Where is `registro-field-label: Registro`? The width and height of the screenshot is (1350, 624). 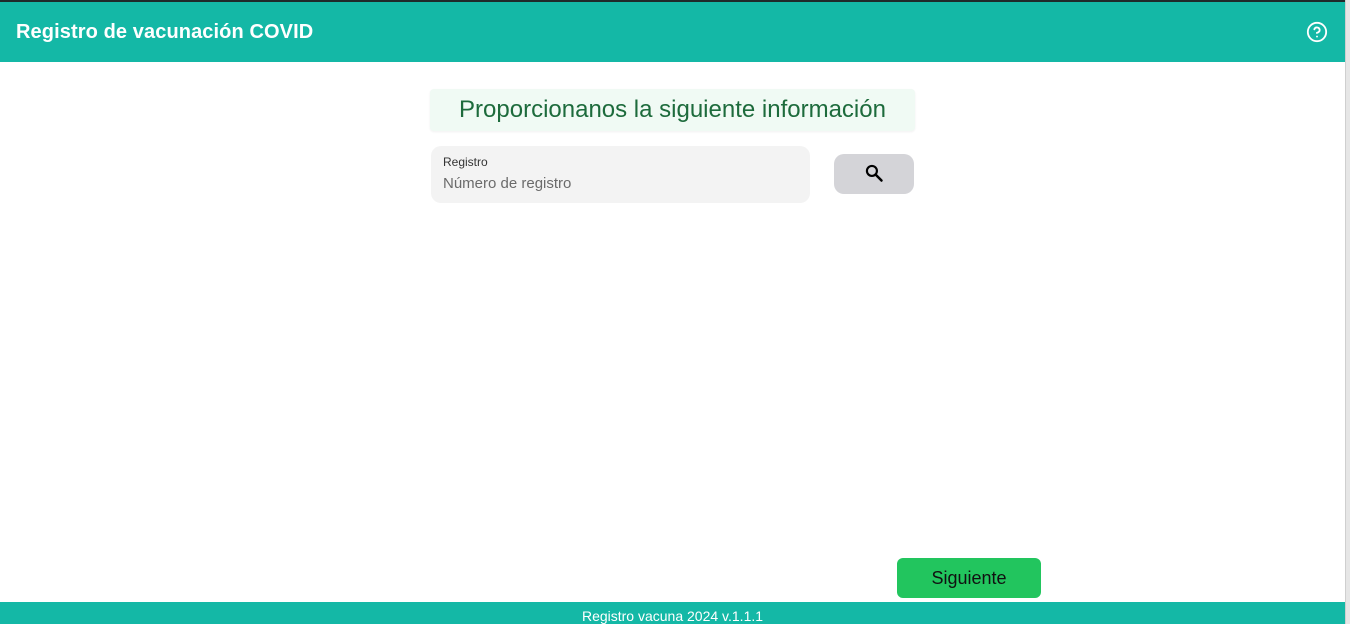 registro-field-label: Registro is located at coordinates (465, 162).